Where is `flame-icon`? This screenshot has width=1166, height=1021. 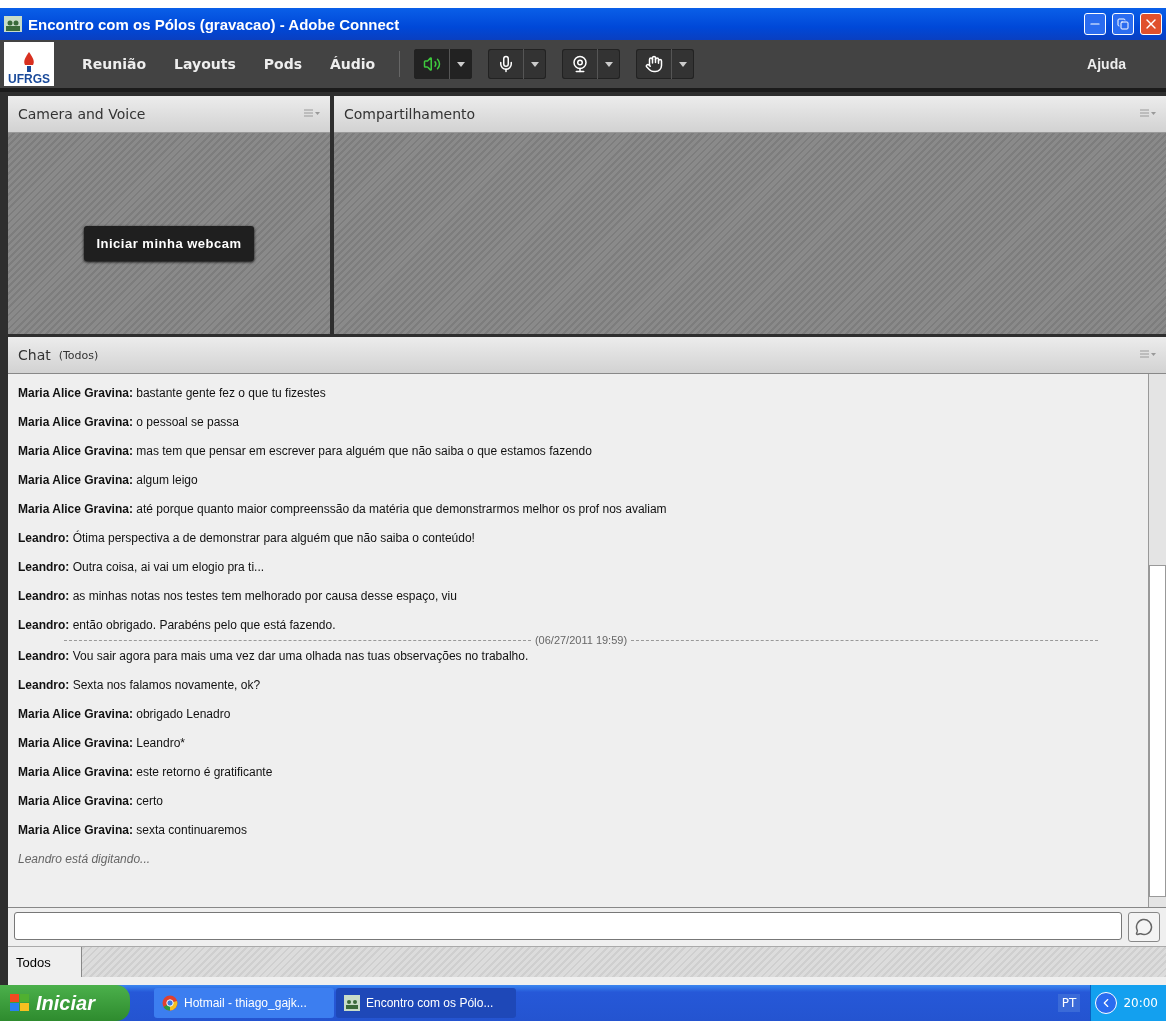
flame-icon is located at coordinates (29, 62).